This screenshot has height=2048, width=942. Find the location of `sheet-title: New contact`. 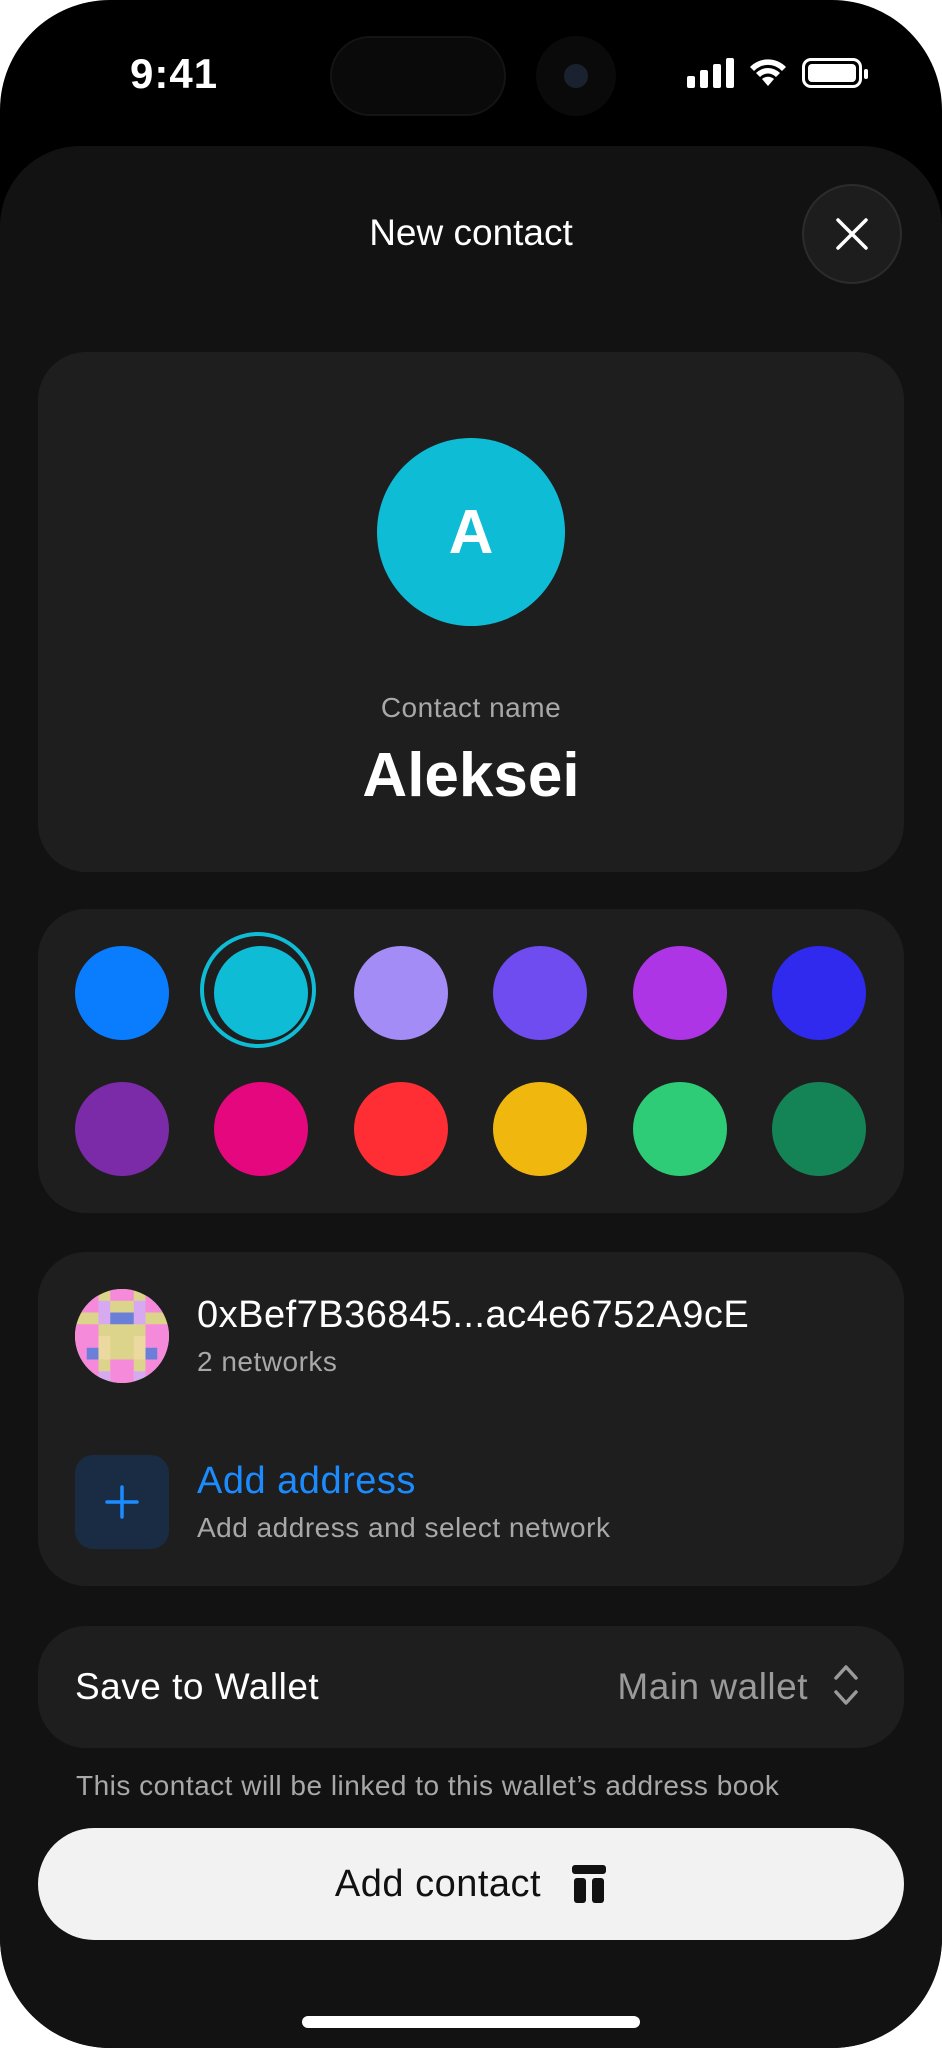

sheet-title: New contact is located at coordinates (471, 232).